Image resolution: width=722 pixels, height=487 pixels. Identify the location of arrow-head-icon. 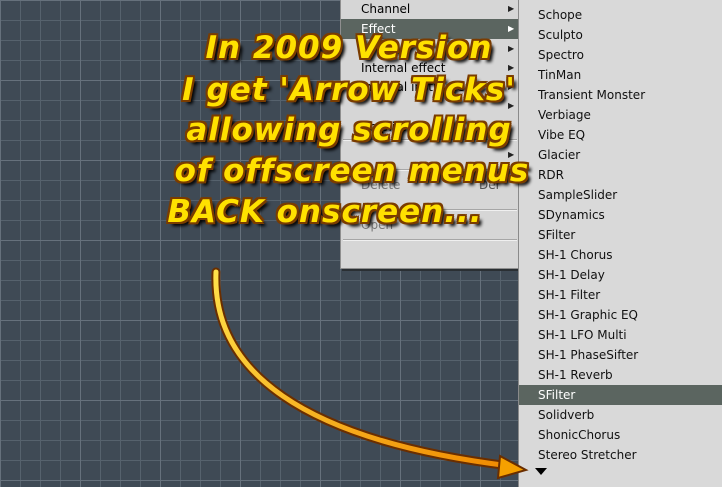
(512, 467).